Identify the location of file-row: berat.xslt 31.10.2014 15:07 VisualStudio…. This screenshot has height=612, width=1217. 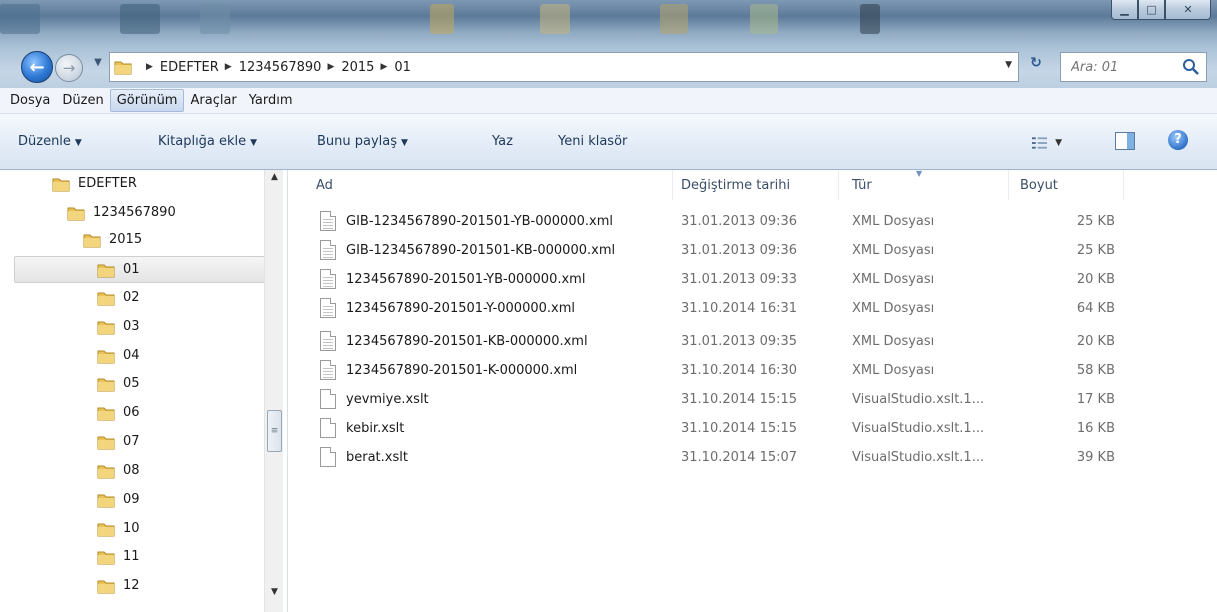
(753, 457).